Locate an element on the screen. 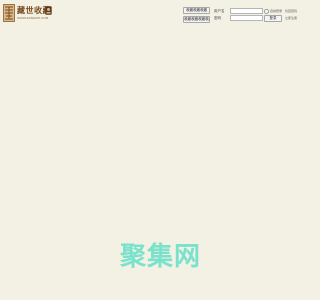 This screenshot has height=300, width=320. logo-subtitle: WWW.ZANGSHI.COM is located at coordinates (33, 18).